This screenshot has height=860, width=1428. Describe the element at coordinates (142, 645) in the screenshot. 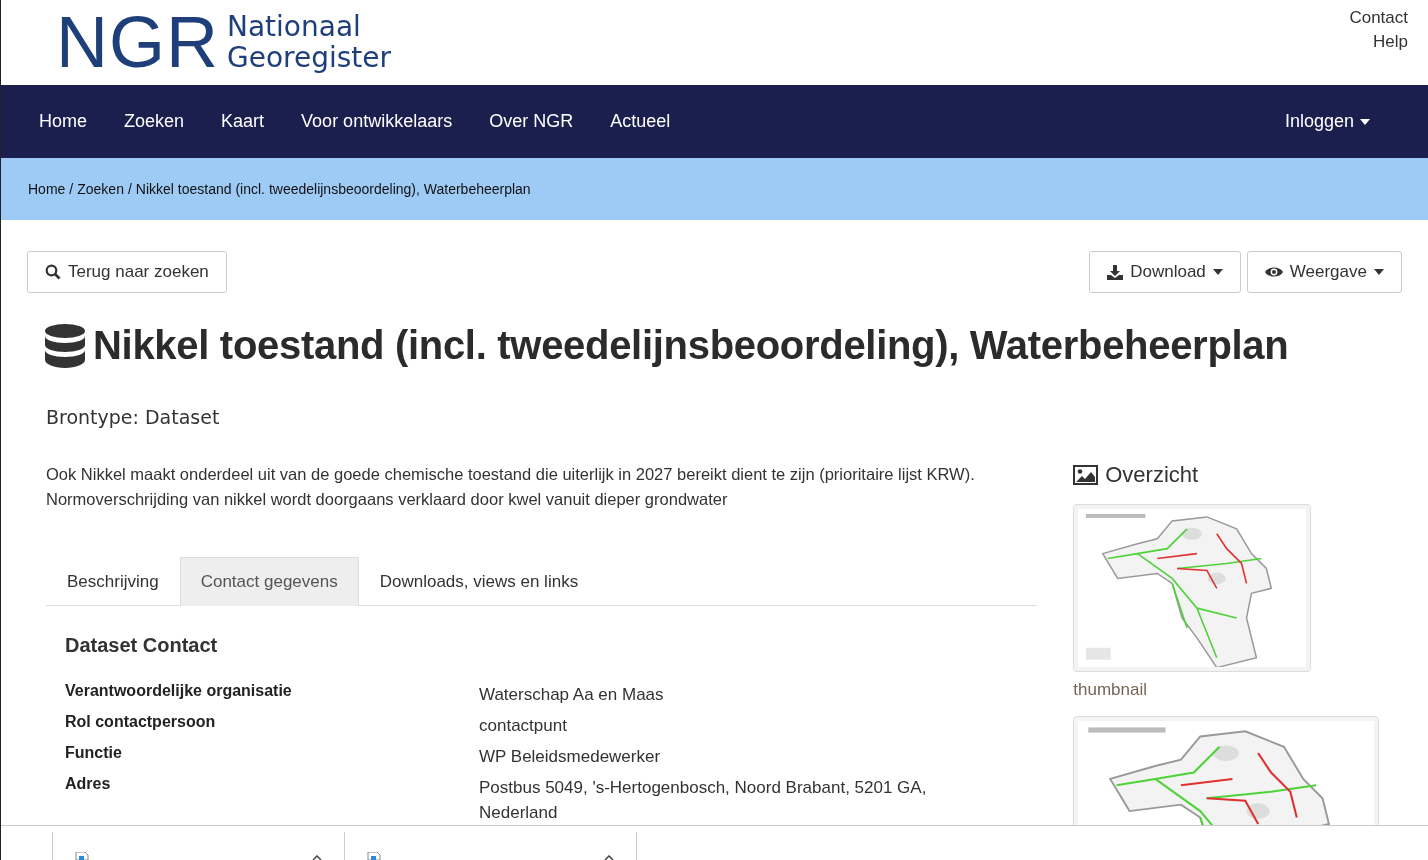

I see `section-heading: Dataset Contact` at that location.